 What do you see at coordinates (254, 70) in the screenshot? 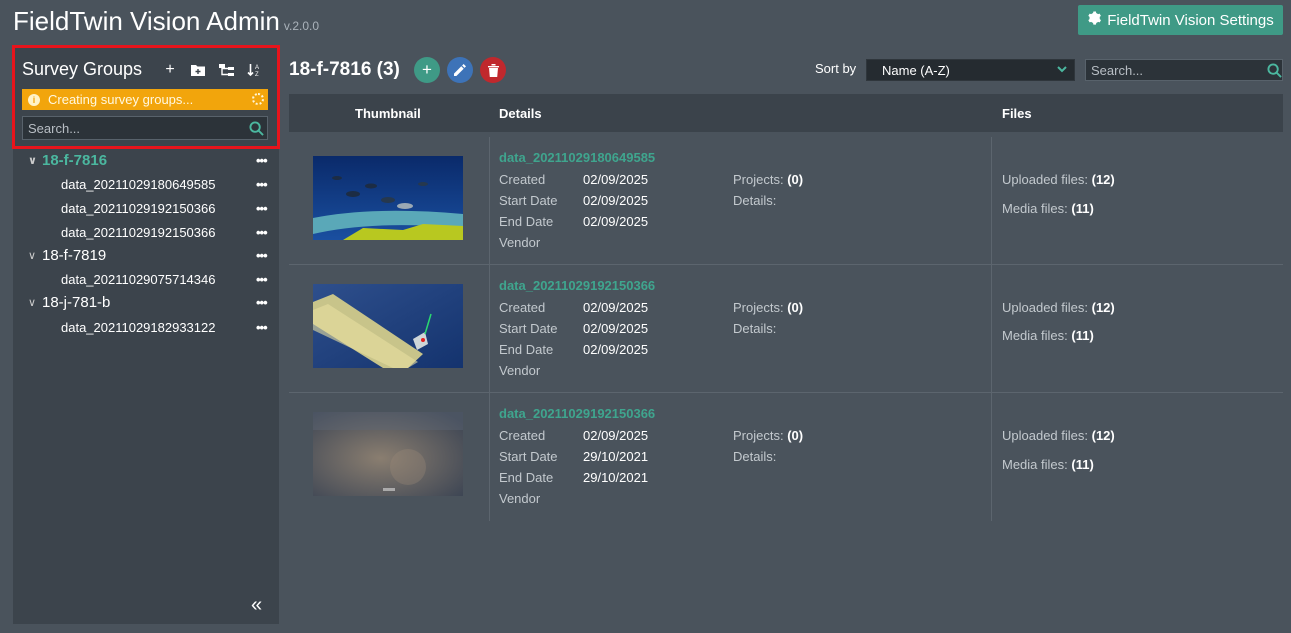
I see `sort-icon: AZ` at bounding box center [254, 70].